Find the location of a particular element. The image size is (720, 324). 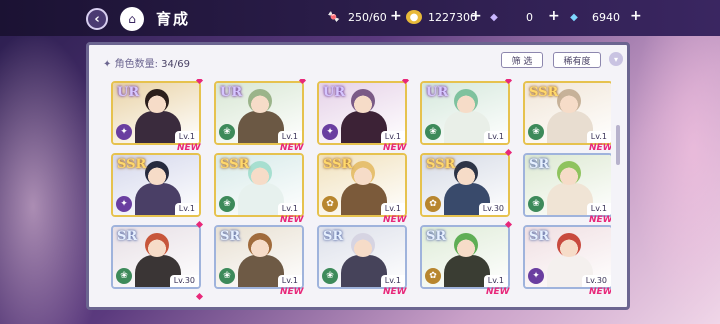

character-count: ✦ 角色数量: 34/69 is located at coordinates (146, 62).